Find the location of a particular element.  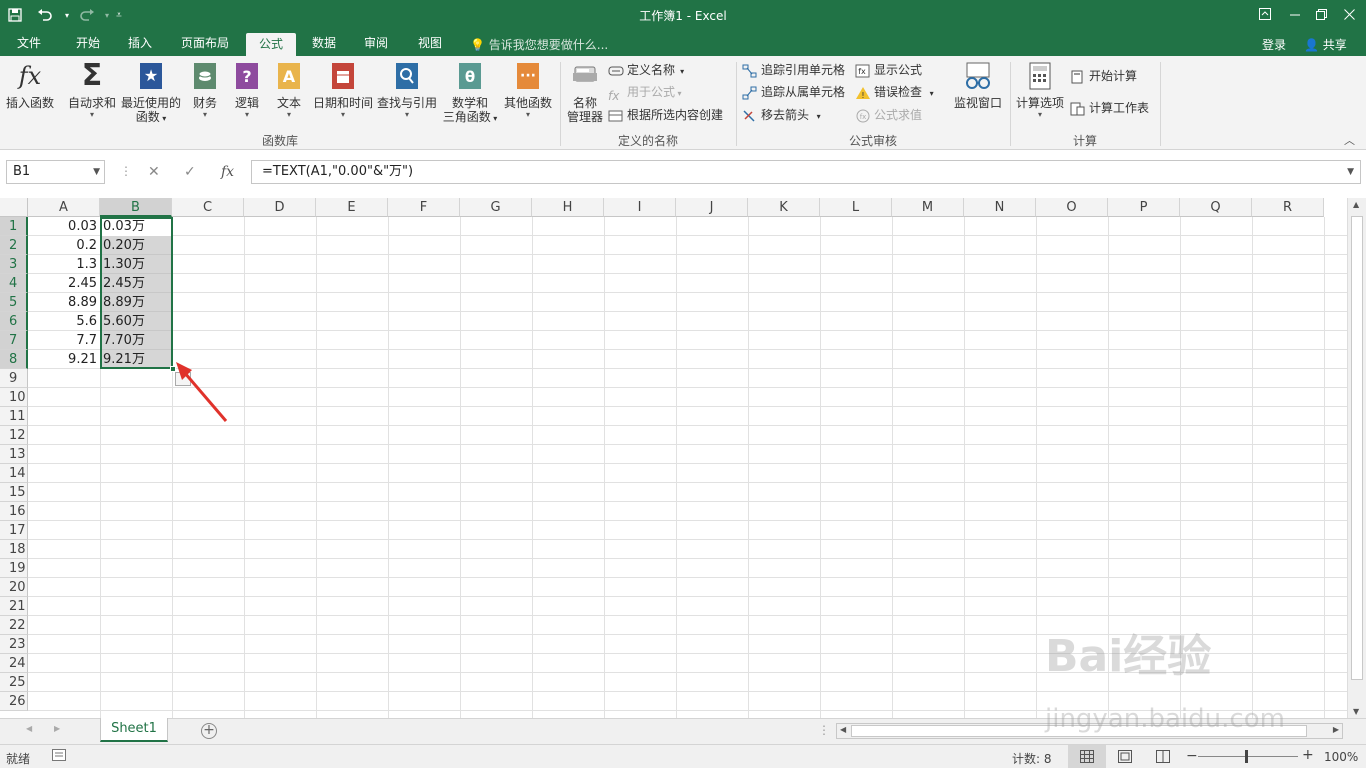

insert-function-icon: fx is located at coordinates (227, 172).